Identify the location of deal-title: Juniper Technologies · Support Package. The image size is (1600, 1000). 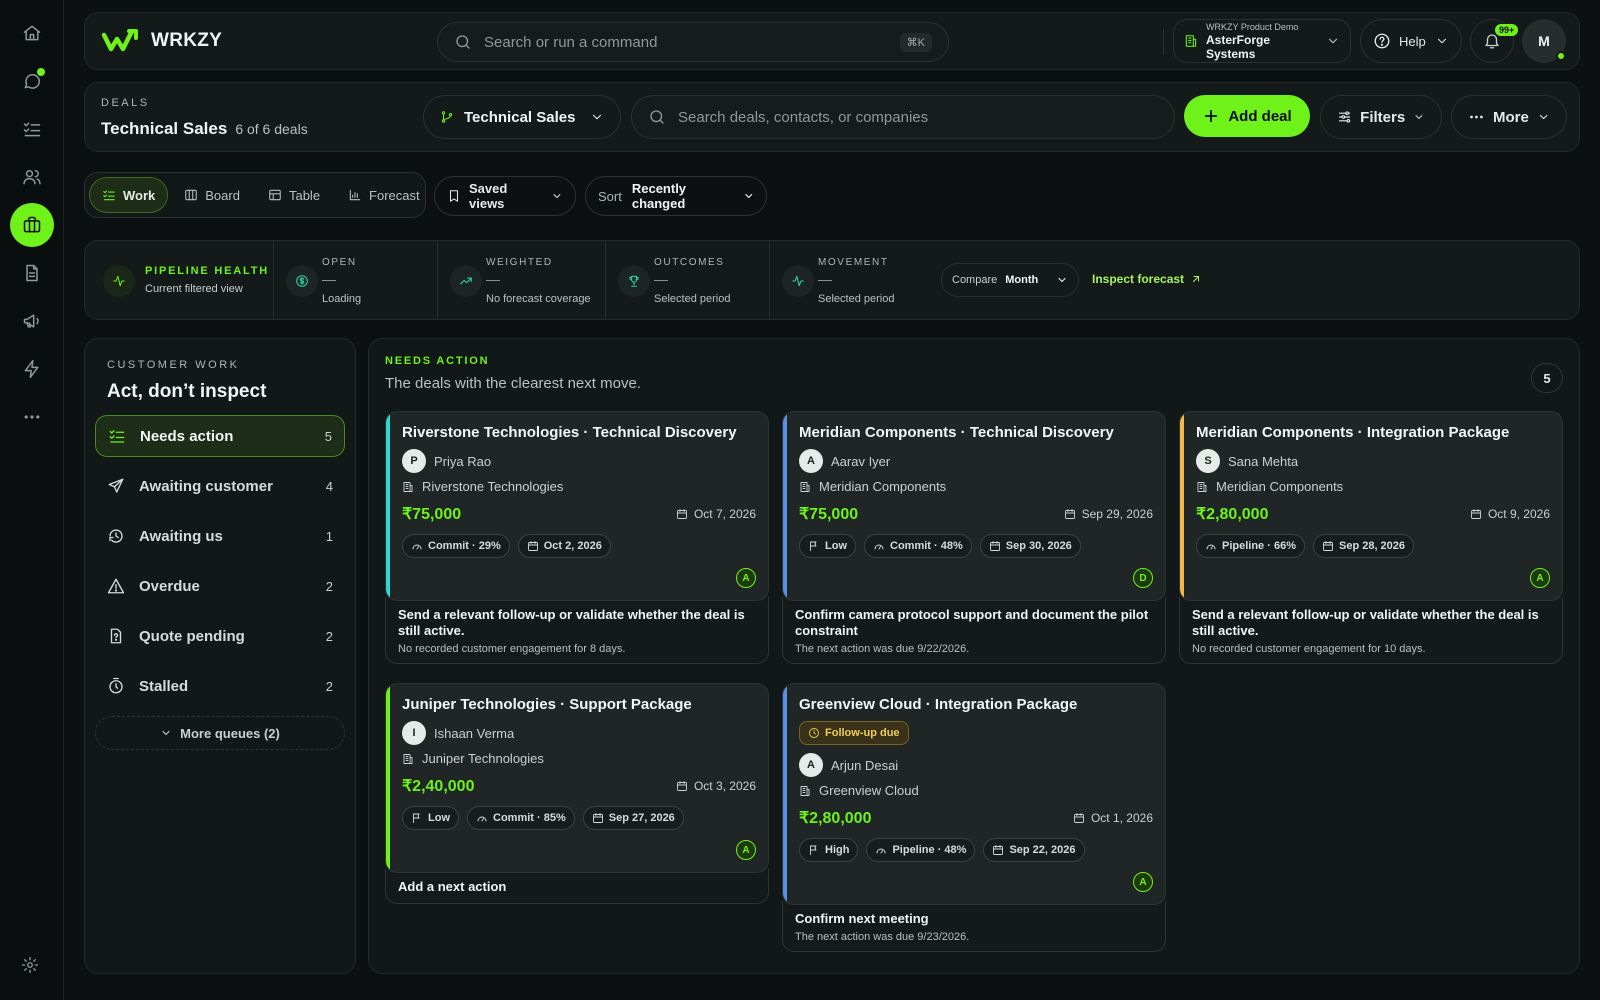
(579, 704).